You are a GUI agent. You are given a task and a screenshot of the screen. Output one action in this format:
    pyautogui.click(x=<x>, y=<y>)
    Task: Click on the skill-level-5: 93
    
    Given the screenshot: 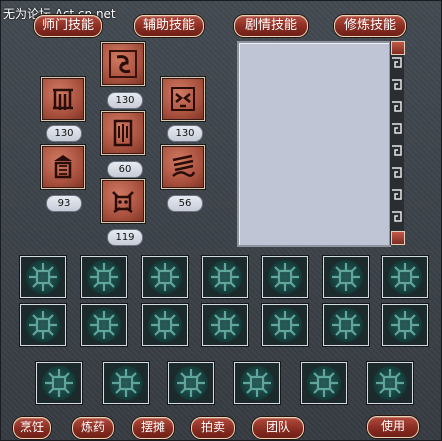 What is the action you would take?
    pyautogui.click(x=64, y=203)
    